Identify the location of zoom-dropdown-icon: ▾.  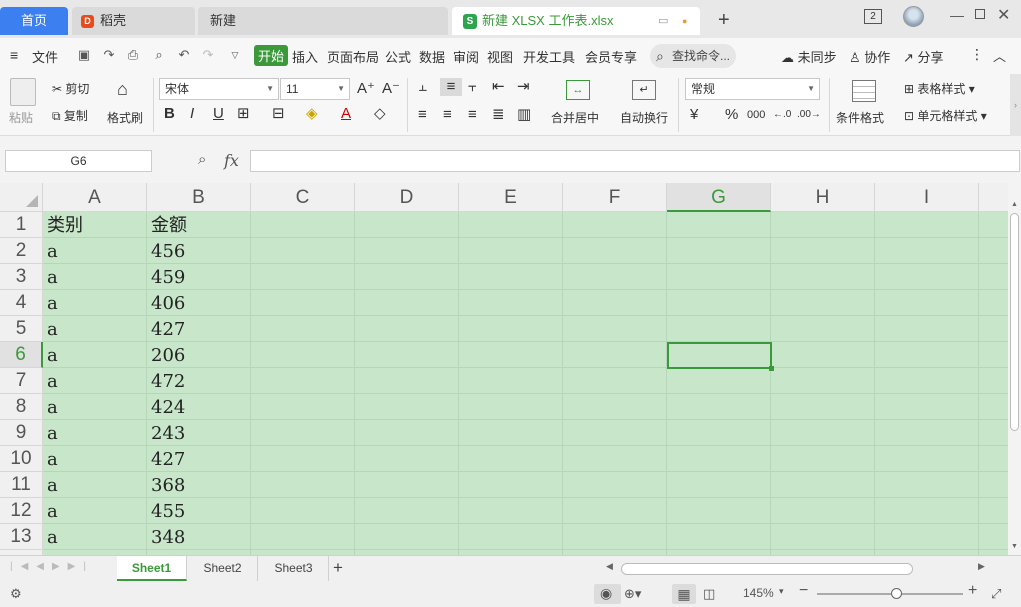
(781, 591).